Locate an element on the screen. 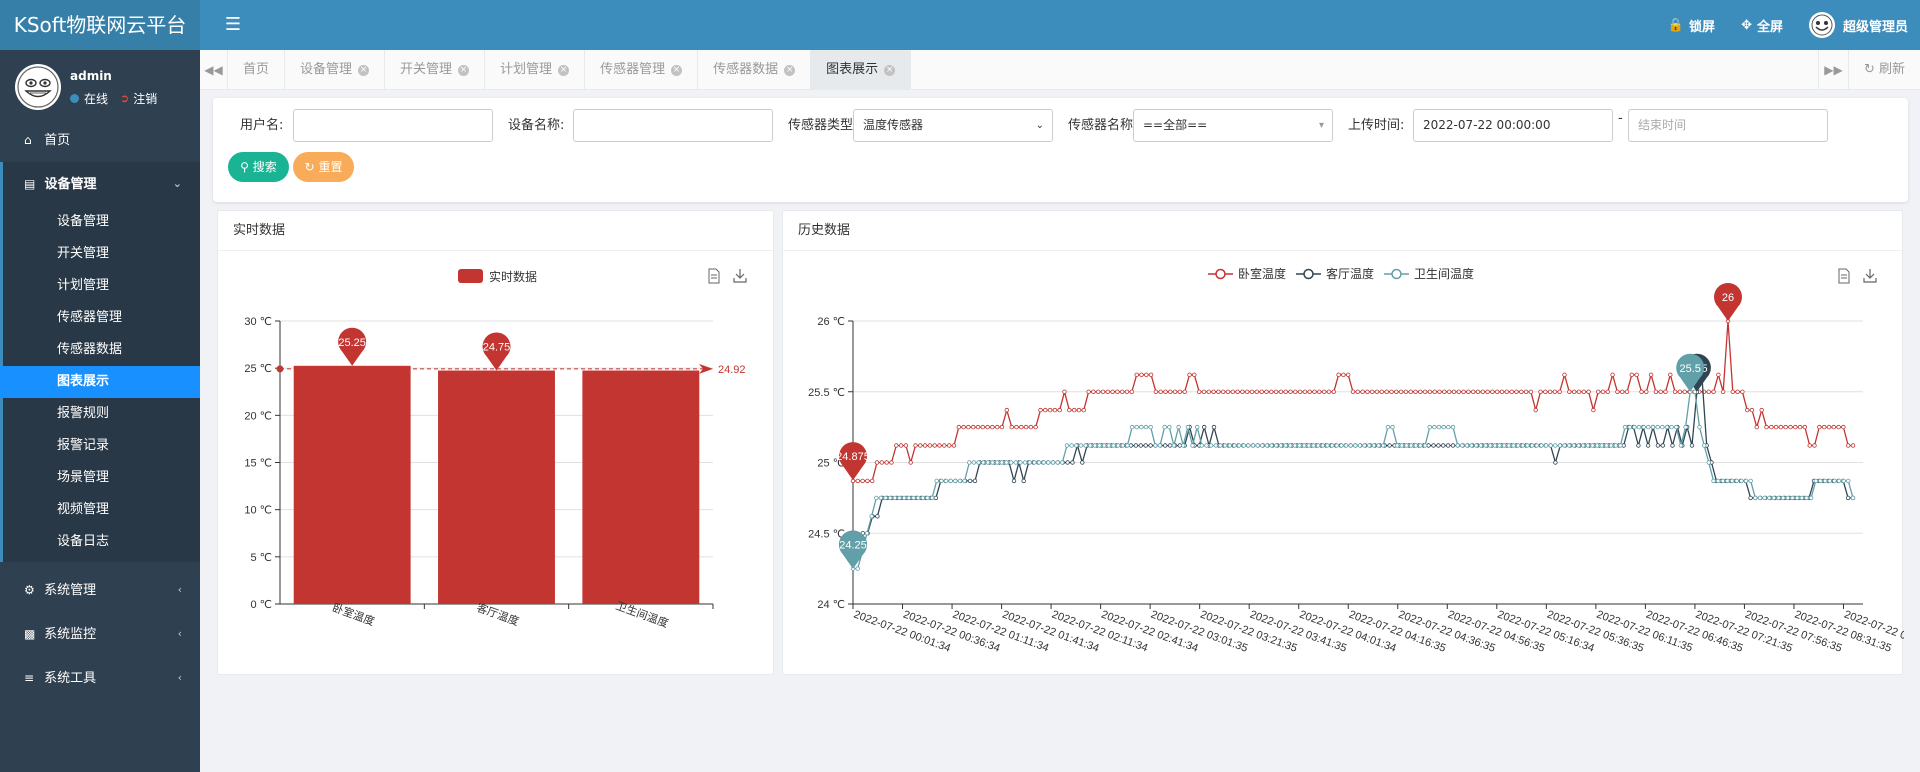  avatar is located at coordinates (38, 87).